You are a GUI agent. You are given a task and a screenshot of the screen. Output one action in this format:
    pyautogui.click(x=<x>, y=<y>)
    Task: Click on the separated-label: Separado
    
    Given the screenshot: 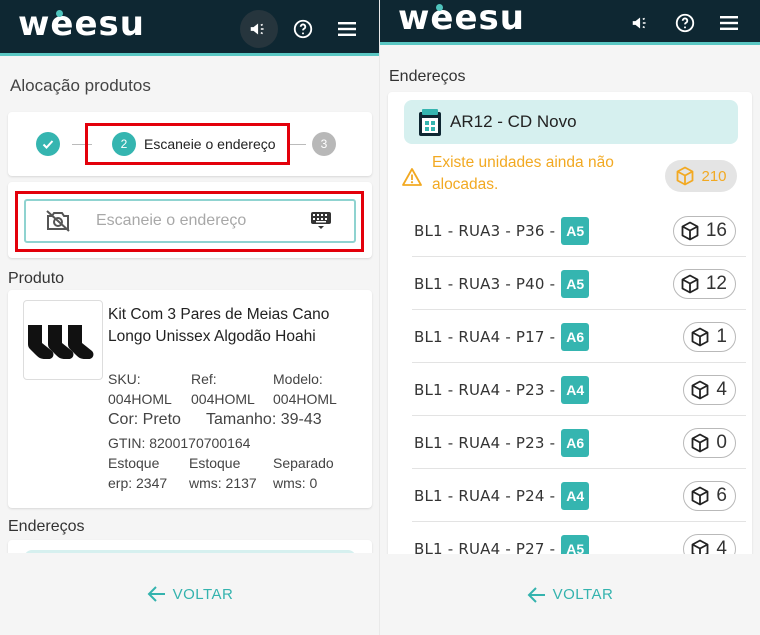 What is the action you would take?
    pyautogui.click(x=303, y=463)
    